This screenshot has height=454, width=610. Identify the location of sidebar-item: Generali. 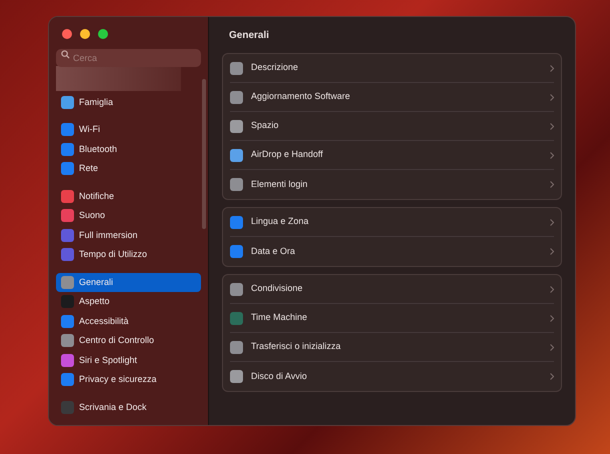
(128, 282).